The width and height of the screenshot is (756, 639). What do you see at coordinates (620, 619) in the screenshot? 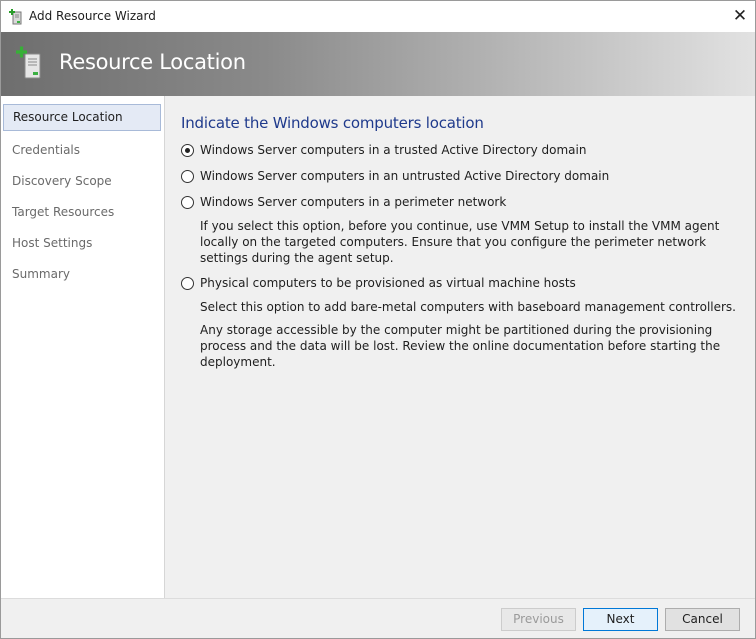
I see `next-button: Next` at bounding box center [620, 619].